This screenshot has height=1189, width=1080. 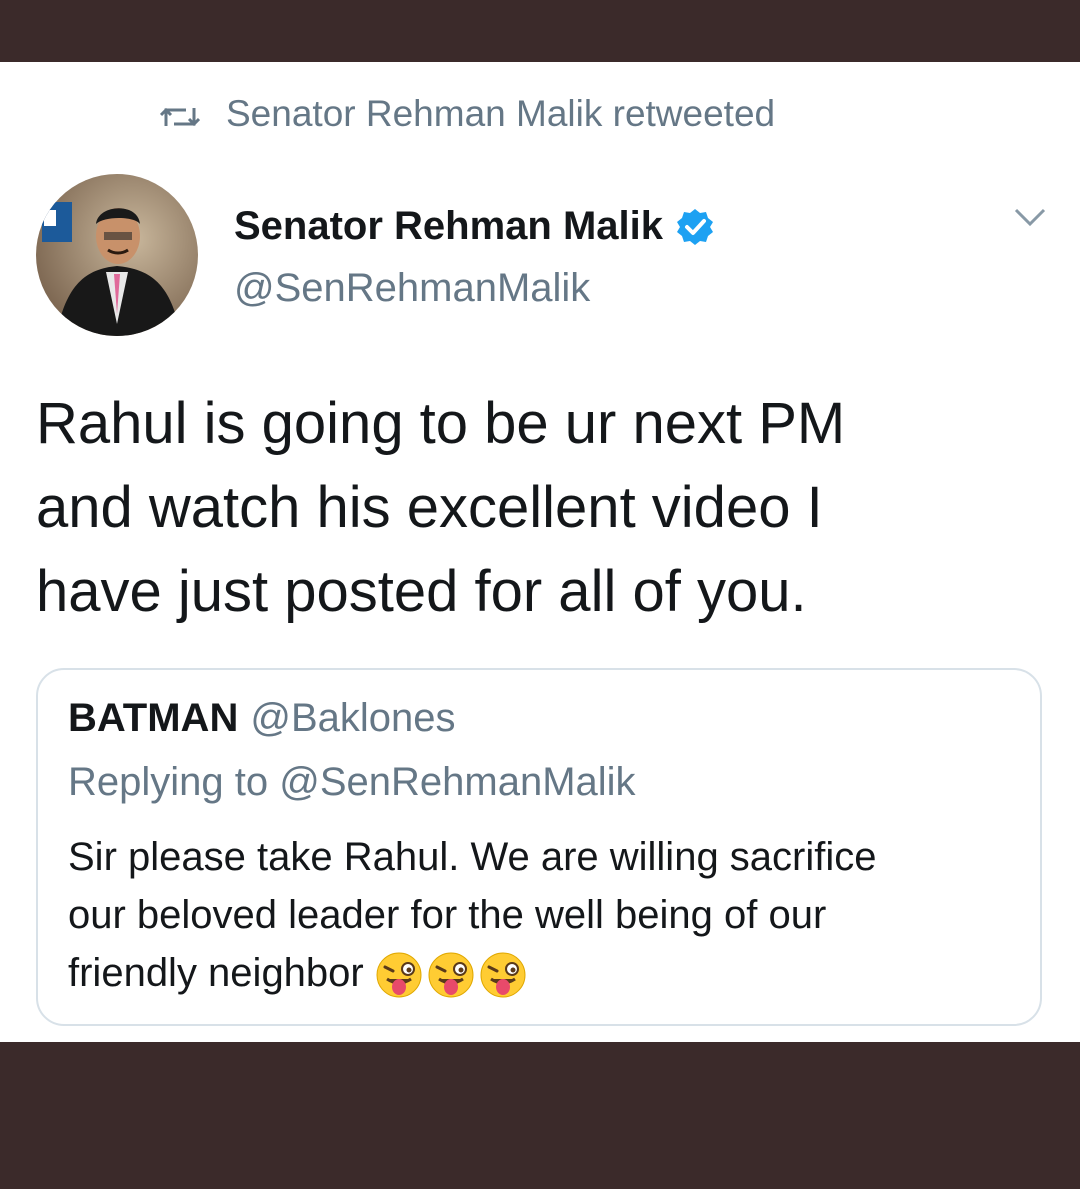 I want to click on quoted-line: friendly neighbor, so click(x=216, y=973).